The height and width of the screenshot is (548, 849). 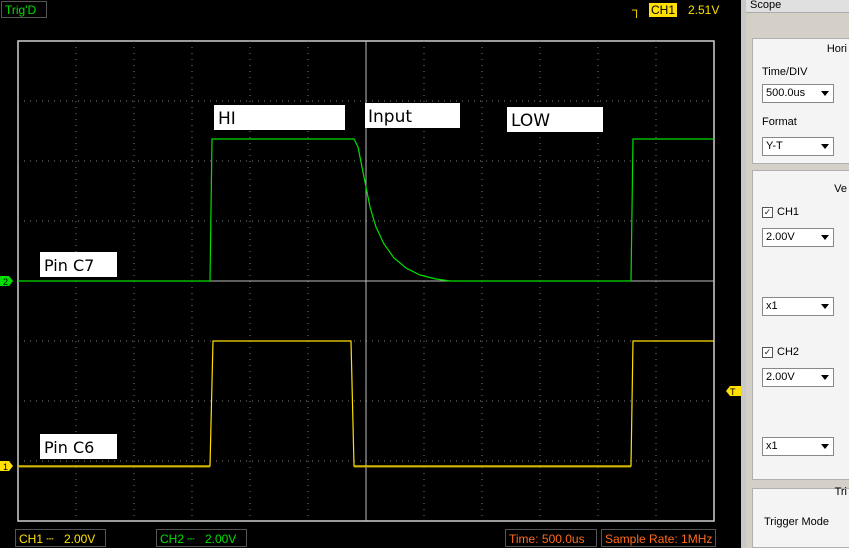 I want to click on trigger-mode-label: Trigger Mode, so click(x=797, y=522).